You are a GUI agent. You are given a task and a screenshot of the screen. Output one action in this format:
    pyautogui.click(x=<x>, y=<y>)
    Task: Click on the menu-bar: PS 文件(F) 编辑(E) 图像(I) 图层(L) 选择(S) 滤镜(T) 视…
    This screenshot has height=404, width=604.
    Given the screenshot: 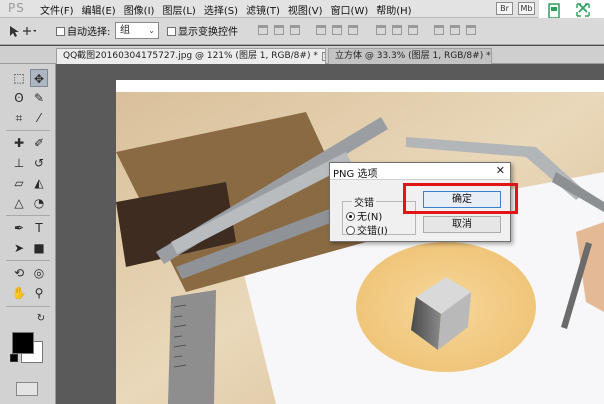 What is the action you would take?
    pyautogui.click(x=302, y=12)
    